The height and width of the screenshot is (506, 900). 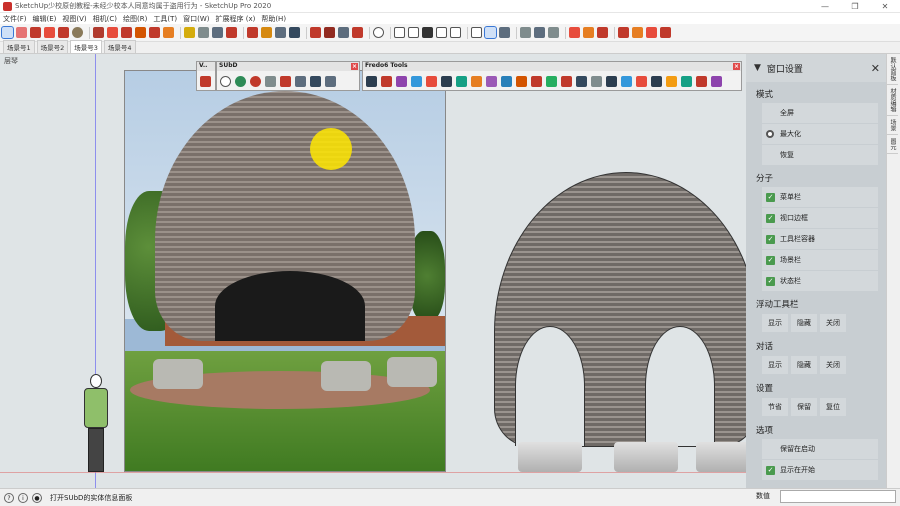 What do you see at coordinates (581, 81) in the screenshot?
I see `fredo-tool-15-icon` at bounding box center [581, 81].